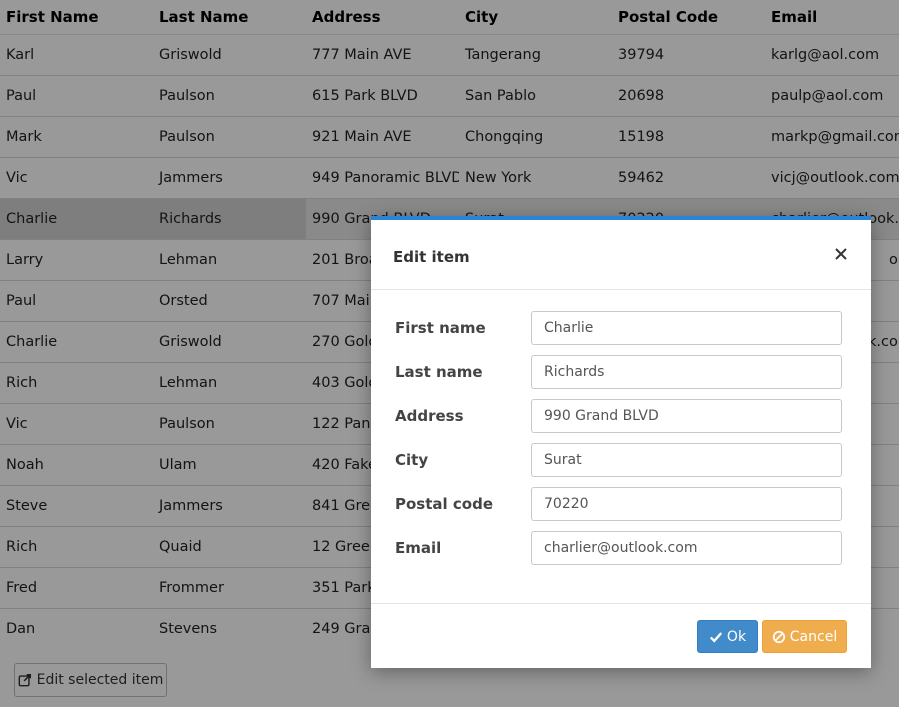 This screenshot has width=899, height=707. I want to click on last-name-label: Last name, so click(439, 372).